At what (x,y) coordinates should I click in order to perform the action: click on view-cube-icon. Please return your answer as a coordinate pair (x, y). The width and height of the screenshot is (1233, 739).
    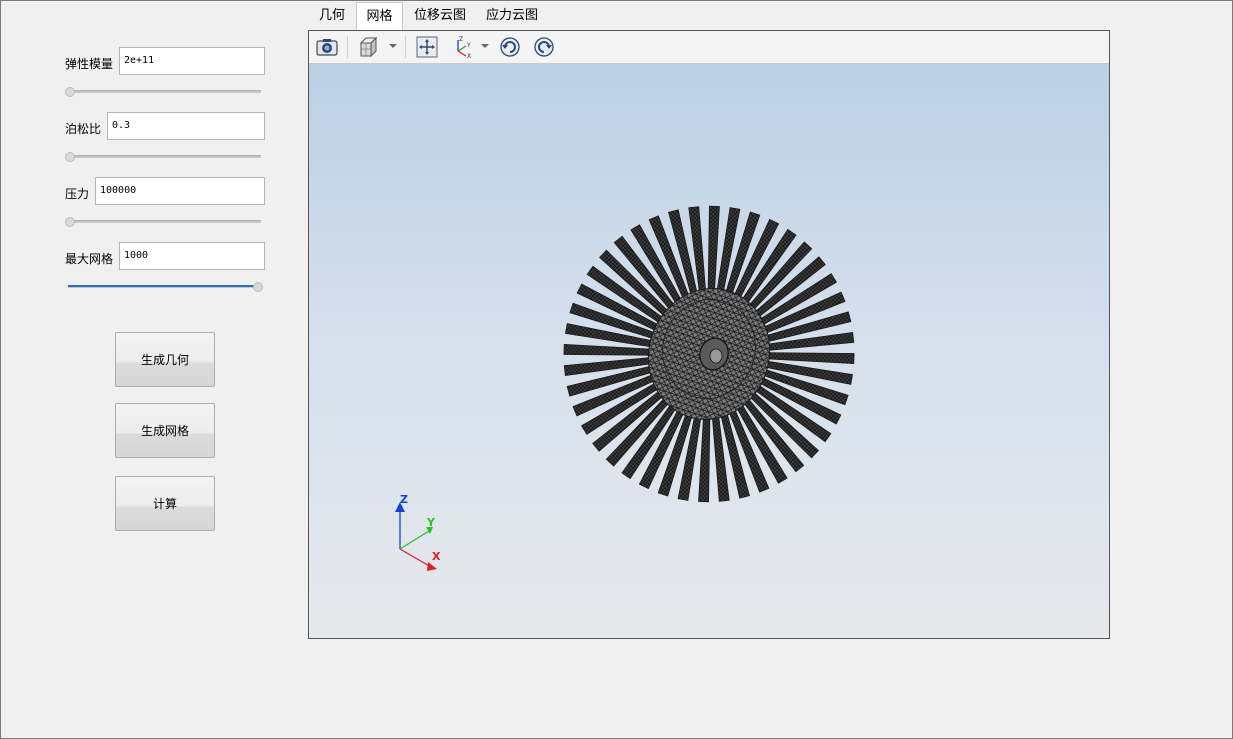
    Looking at the image, I should click on (369, 47).